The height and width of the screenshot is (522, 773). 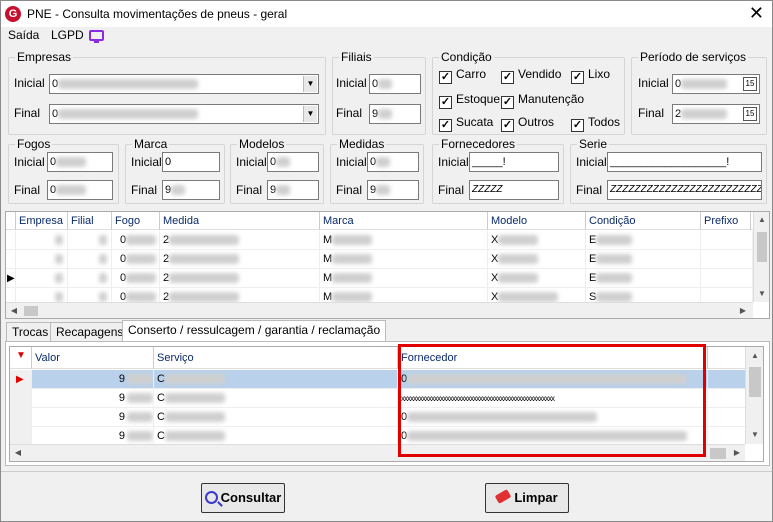 What do you see at coordinates (537, 221) in the screenshot?
I see `header-modelo: Modelo` at bounding box center [537, 221].